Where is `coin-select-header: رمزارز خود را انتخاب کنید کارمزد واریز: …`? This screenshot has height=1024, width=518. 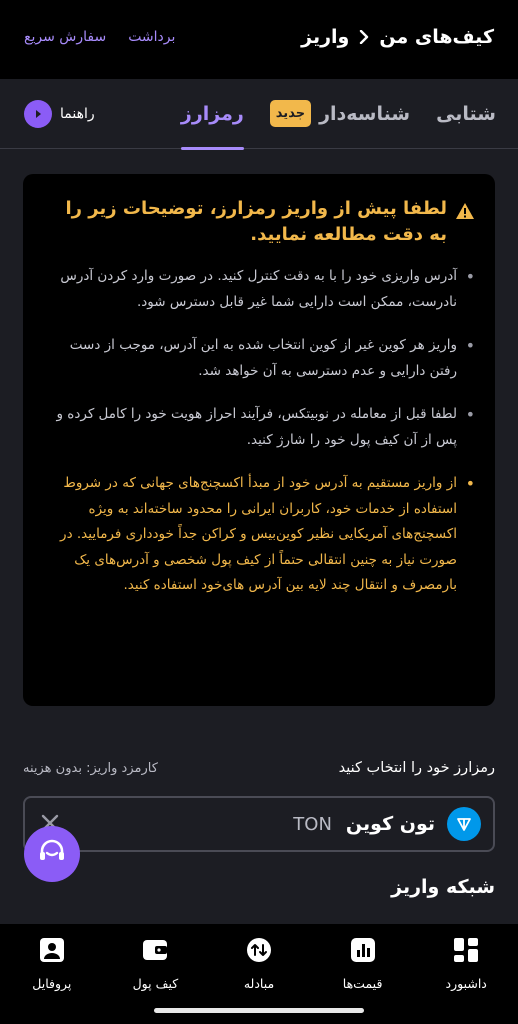
coin-select-header: رمزارز خود را انتخاب کنید کارمزد واریز: … is located at coordinates (259, 768).